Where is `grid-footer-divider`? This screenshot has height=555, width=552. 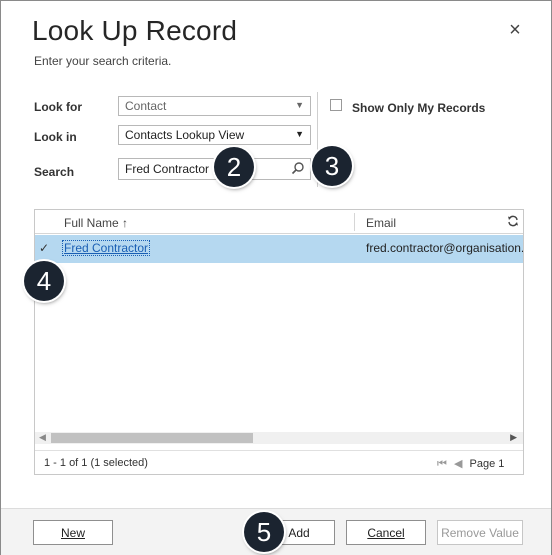 grid-footer-divider is located at coordinates (279, 450).